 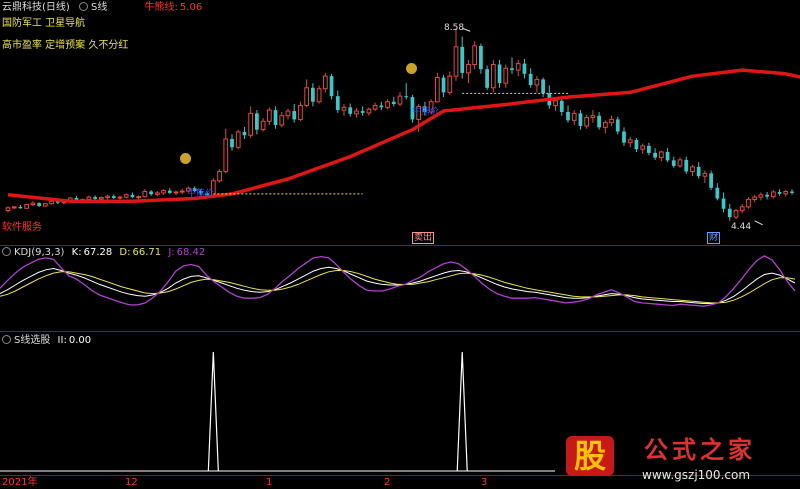 What do you see at coordinates (454, 28) in the screenshot?
I see `high-price-label: 8.58` at bounding box center [454, 28].